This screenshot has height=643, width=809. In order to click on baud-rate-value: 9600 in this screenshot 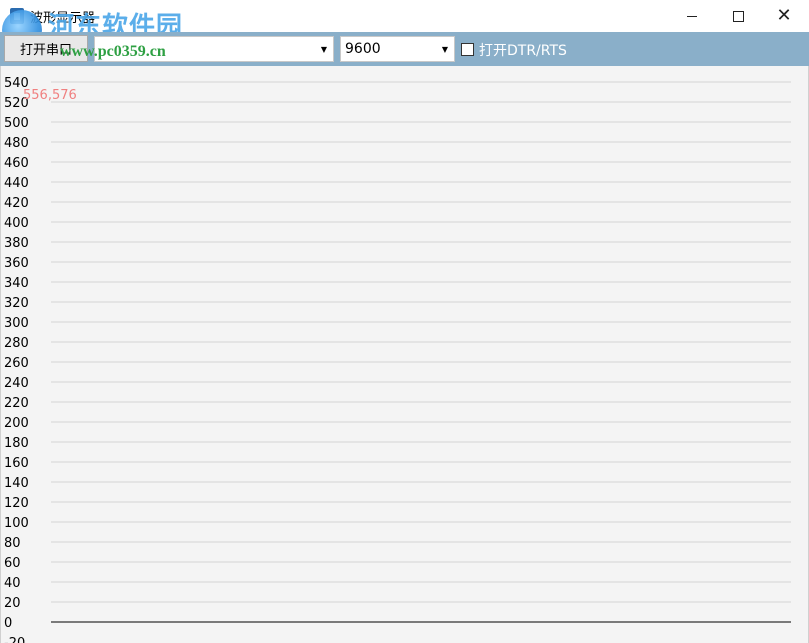, I will do `click(363, 49)`.